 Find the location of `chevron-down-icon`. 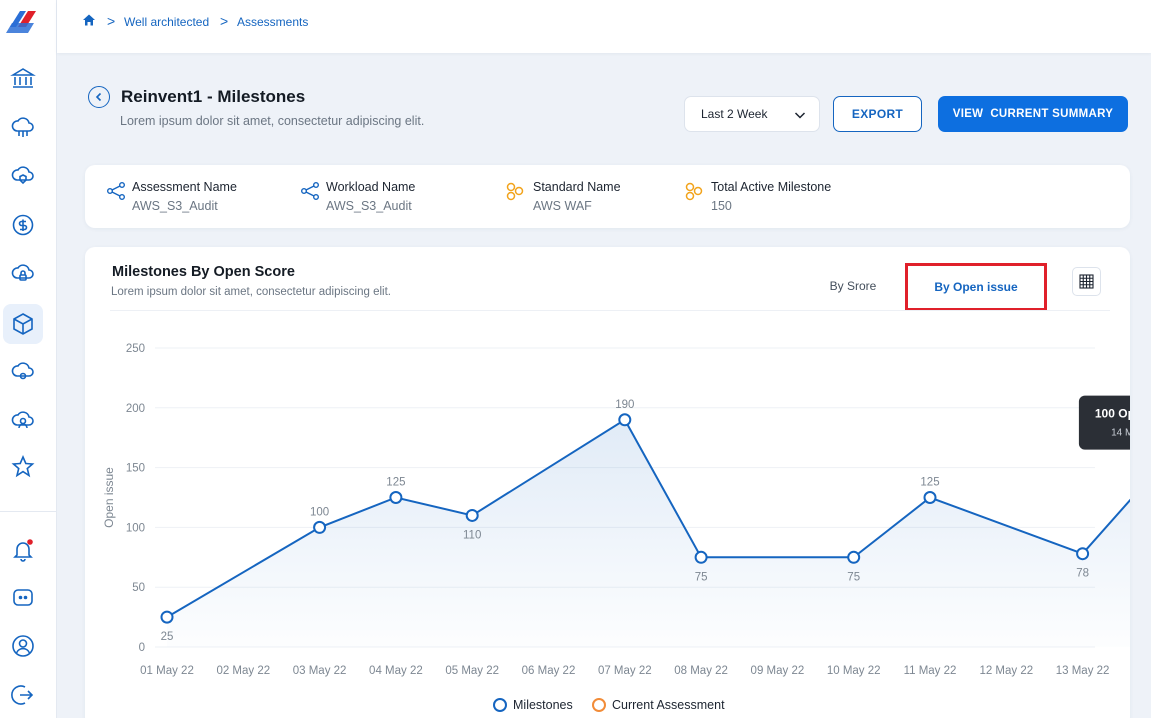

chevron-down-icon is located at coordinates (800, 115).